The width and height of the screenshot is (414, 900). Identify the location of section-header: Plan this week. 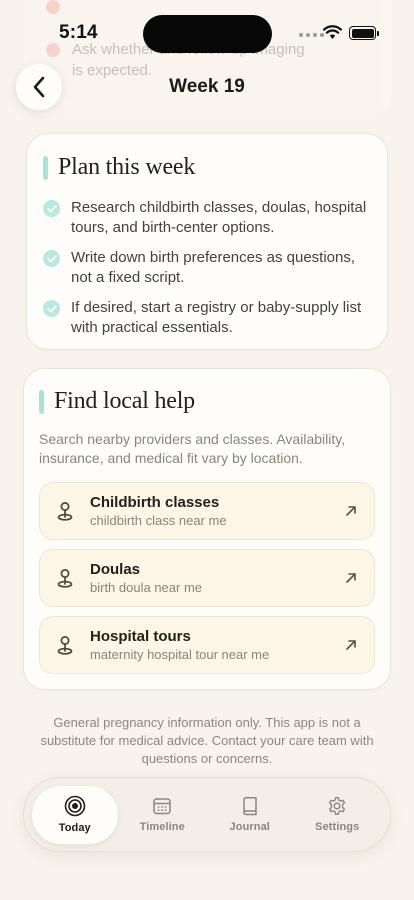
(207, 167).